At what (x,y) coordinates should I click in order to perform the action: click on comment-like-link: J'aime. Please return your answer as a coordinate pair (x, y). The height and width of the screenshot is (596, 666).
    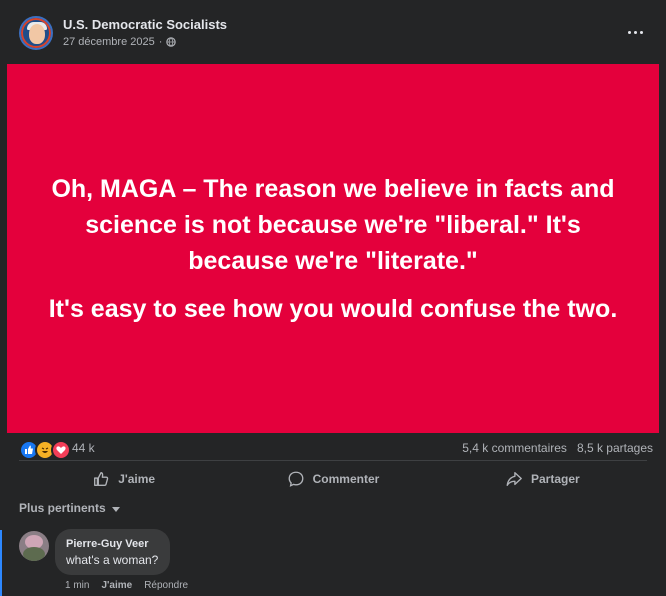
    Looking at the image, I should click on (116, 585).